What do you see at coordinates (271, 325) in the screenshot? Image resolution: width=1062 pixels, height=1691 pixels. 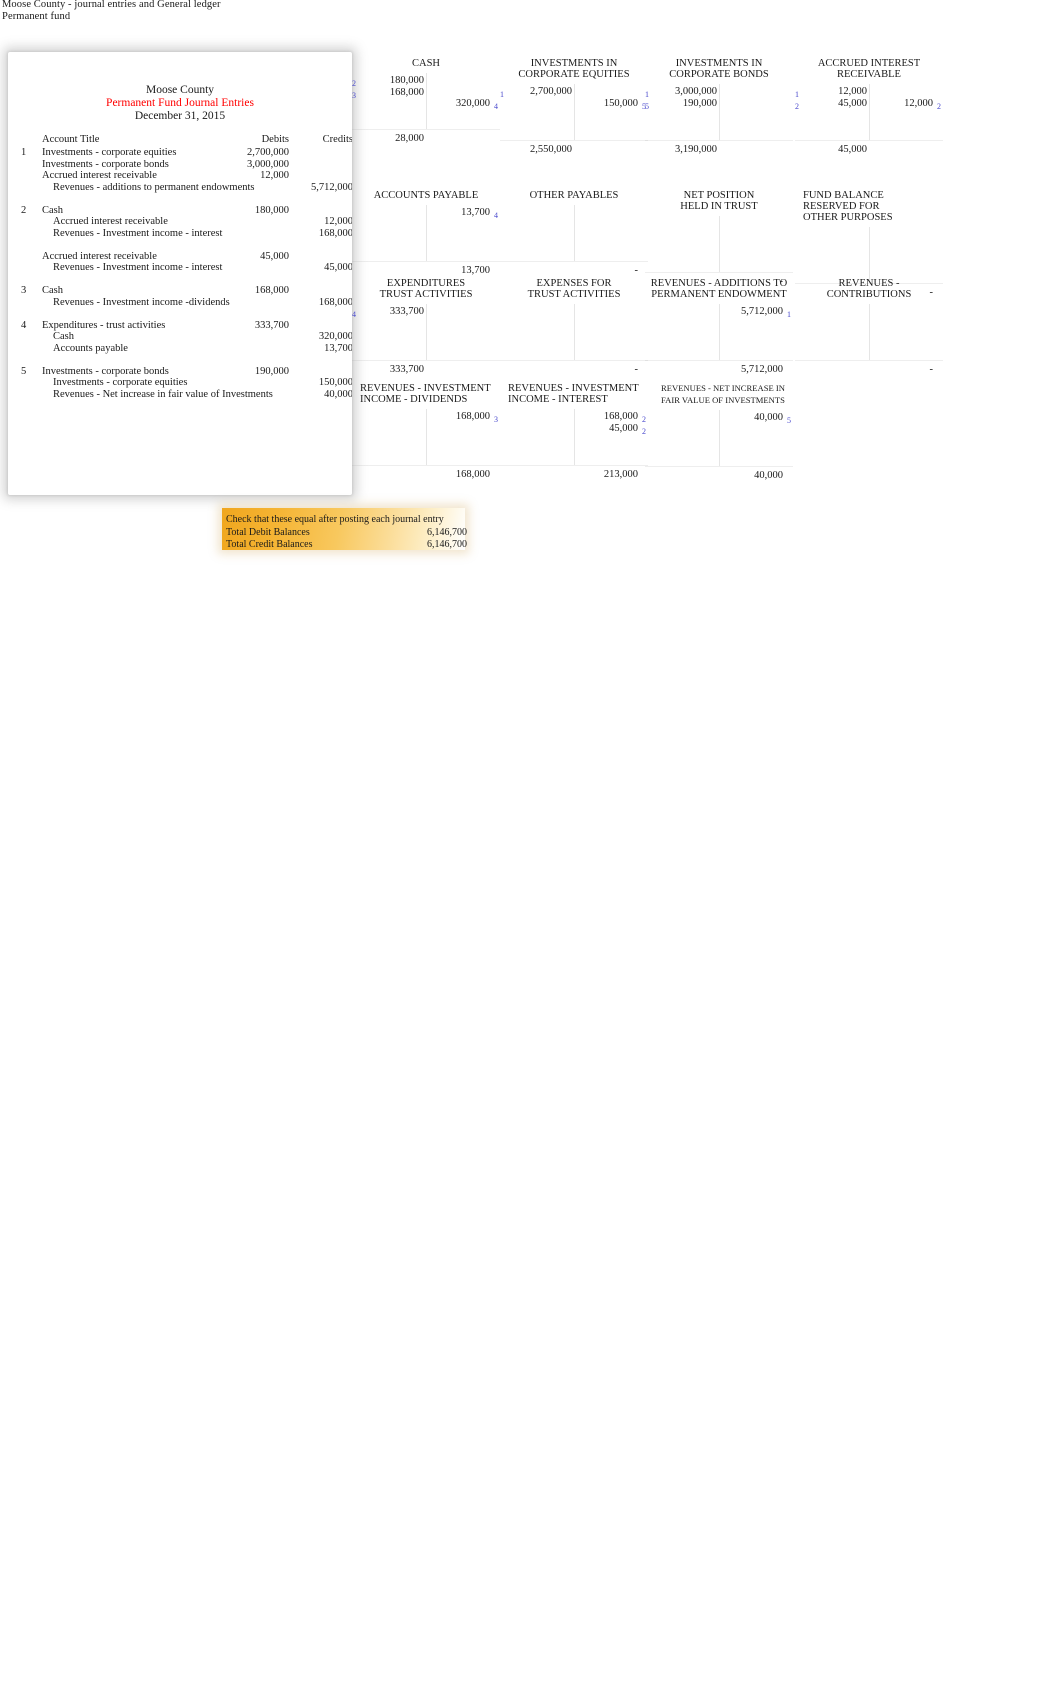 I see `journal-debit-amount: 333,700` at bounding box center [271, 325].